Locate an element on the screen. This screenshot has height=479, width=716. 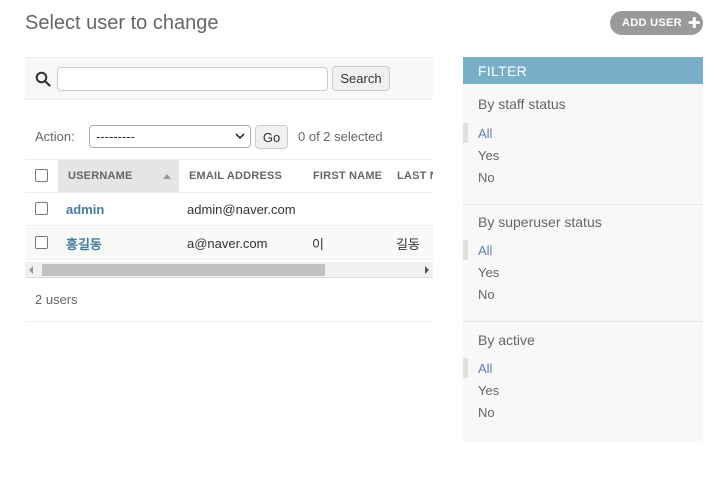
filter-header: FILTER is located at coordinates (583, 70).